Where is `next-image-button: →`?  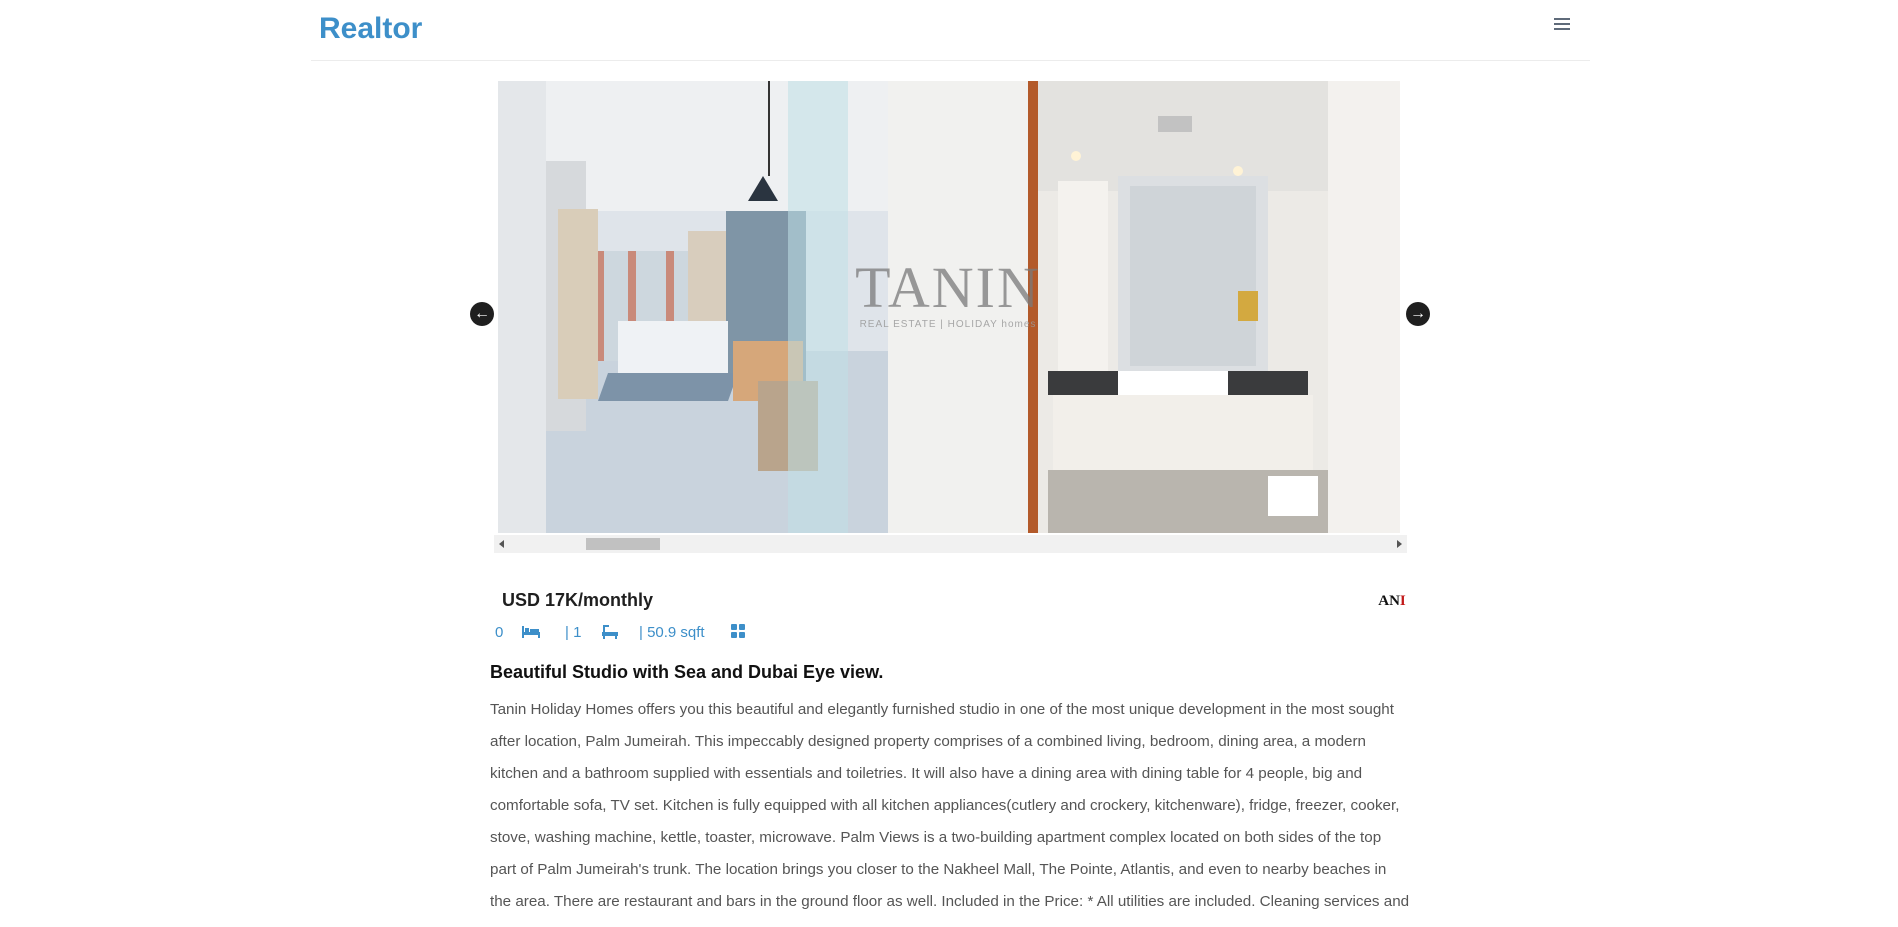 next-image-button: → is located at coordinates (1418, 314).